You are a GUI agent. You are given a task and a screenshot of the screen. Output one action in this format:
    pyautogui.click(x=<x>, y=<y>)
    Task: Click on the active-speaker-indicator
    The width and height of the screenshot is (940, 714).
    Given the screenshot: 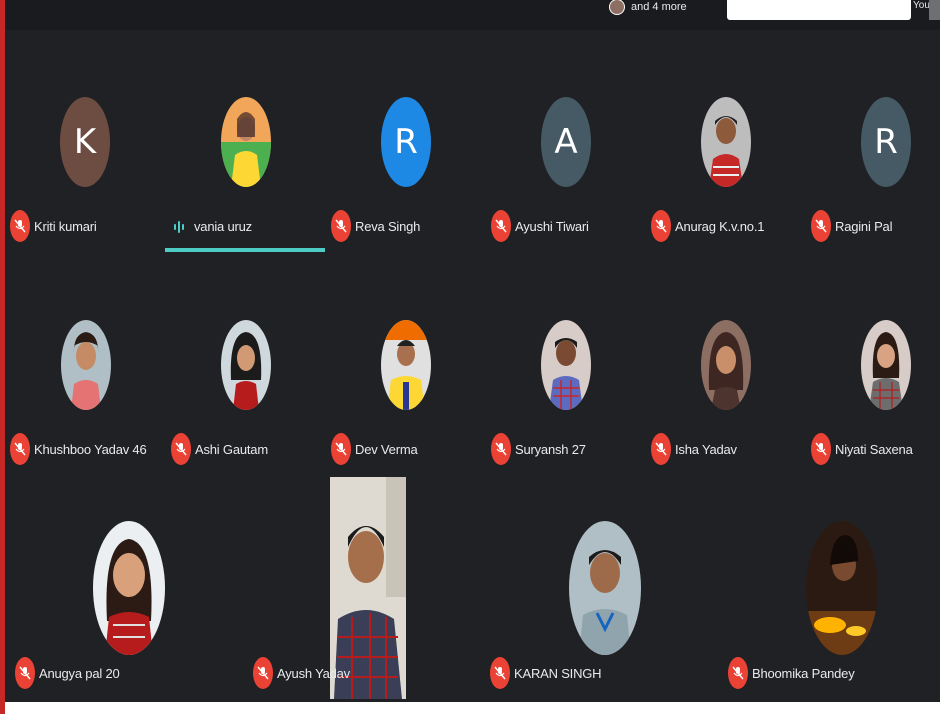 What is the action you would take?
    pyautogui.click(x=245, y=250)
    